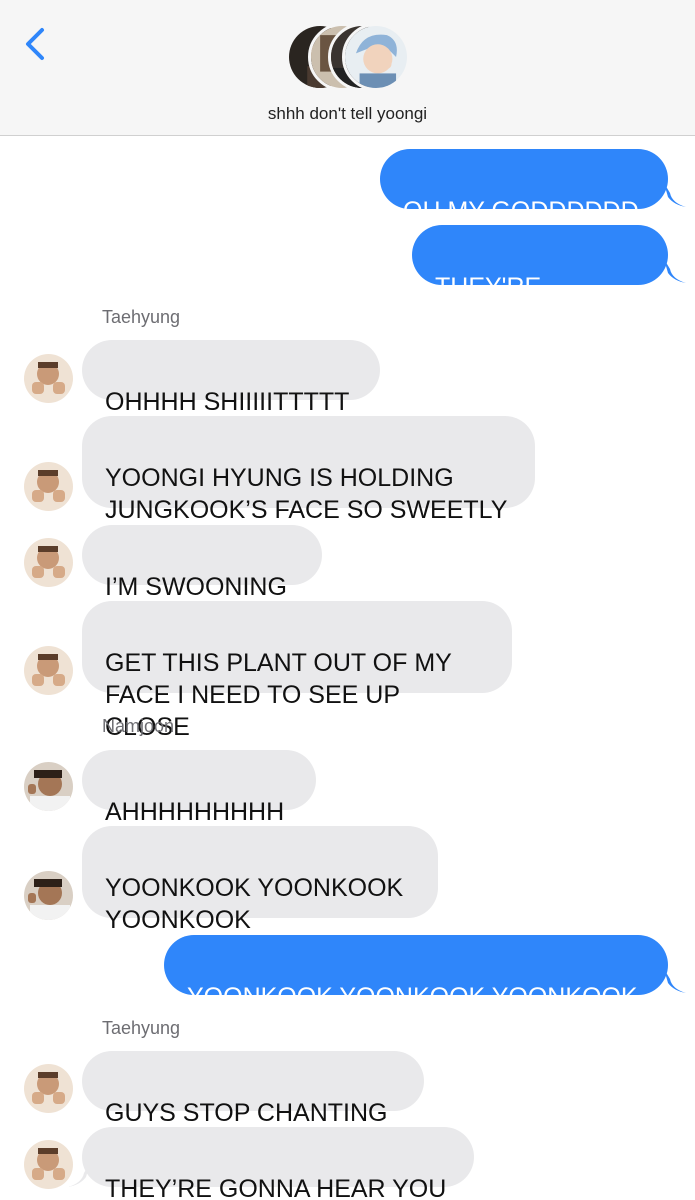 The width and height of the screenshot is (695, 1200). I want to click on message-text: GUYS STOP CHANTING, so click(246, 1113).